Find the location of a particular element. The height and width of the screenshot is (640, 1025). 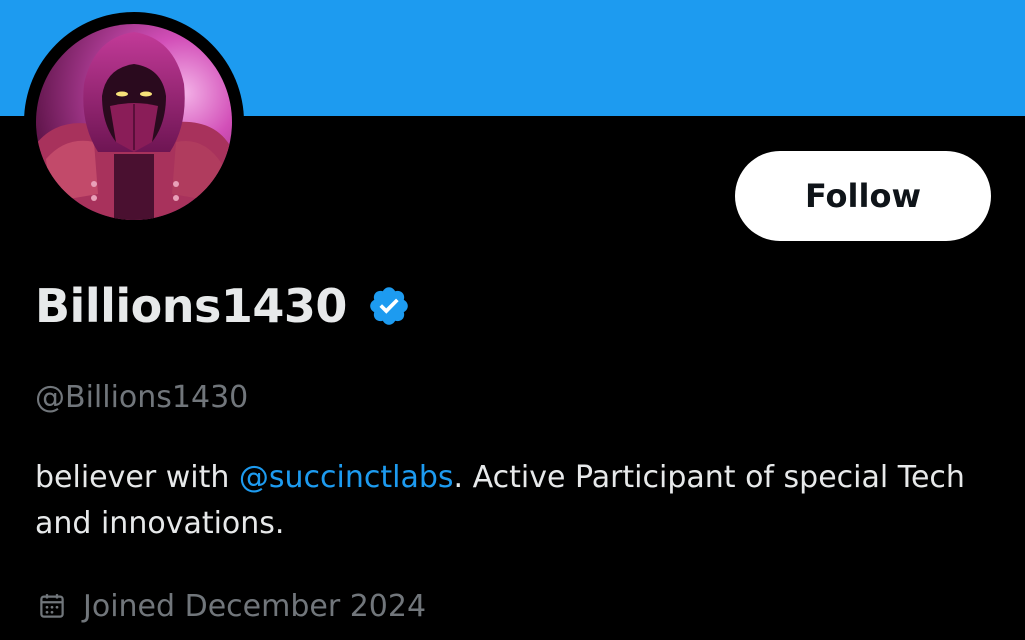

bio-text-start: believer with is located at coordinates (137, 477).